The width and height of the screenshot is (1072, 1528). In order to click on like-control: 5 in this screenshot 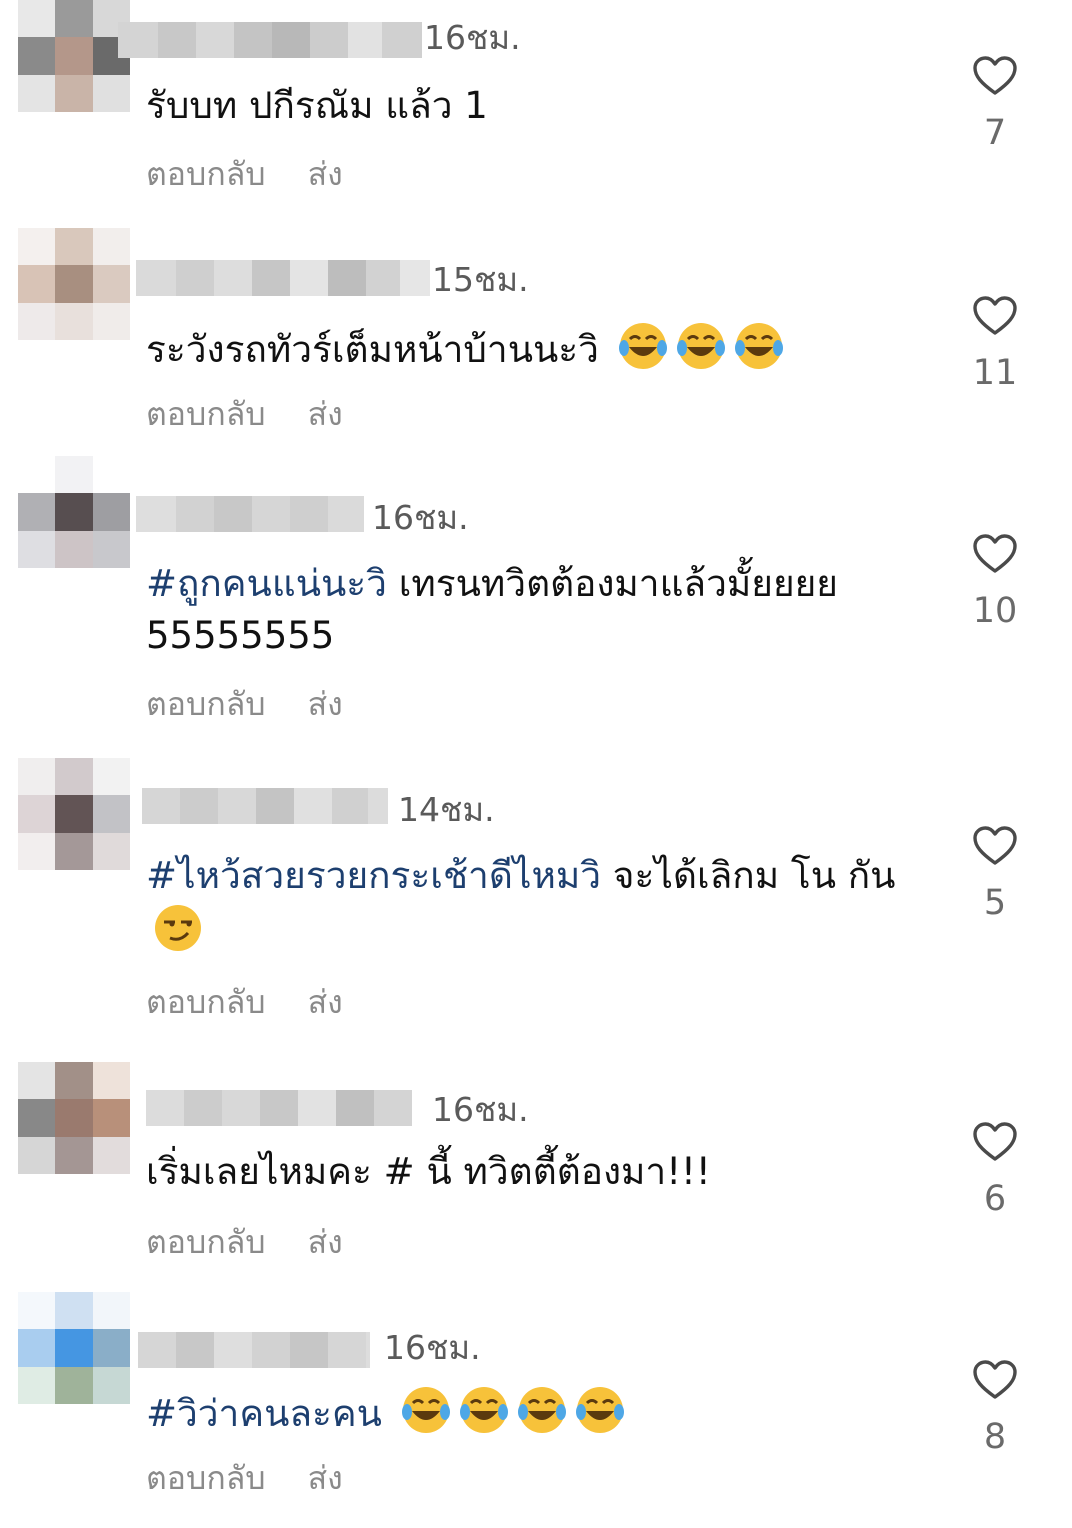, I will do `click(995, 874)`.